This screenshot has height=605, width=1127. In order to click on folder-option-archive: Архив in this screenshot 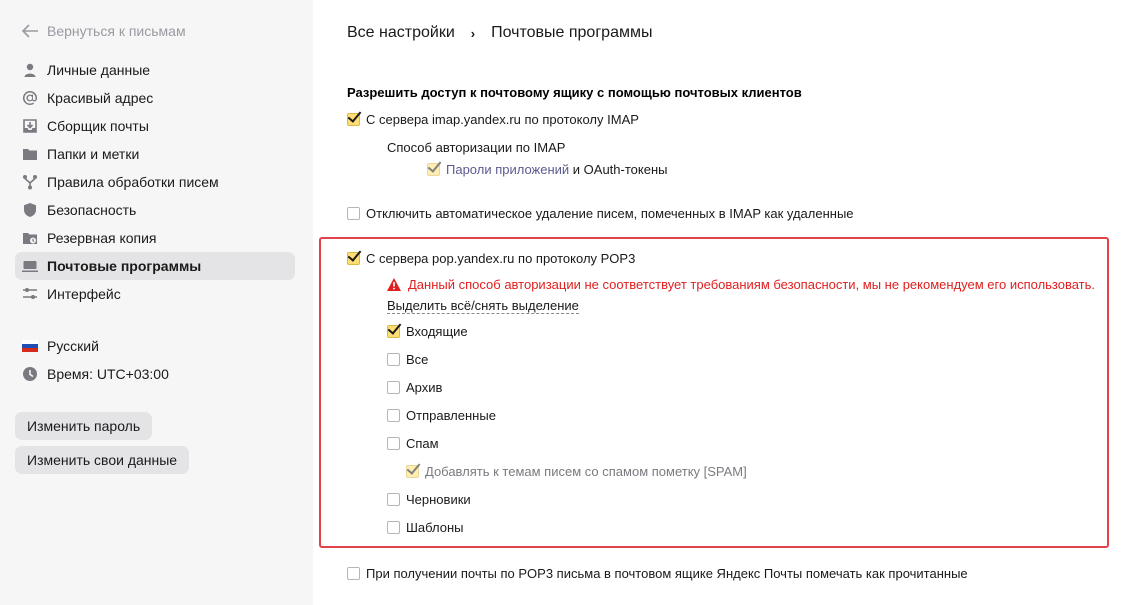, I will do `click(414, 387)`.